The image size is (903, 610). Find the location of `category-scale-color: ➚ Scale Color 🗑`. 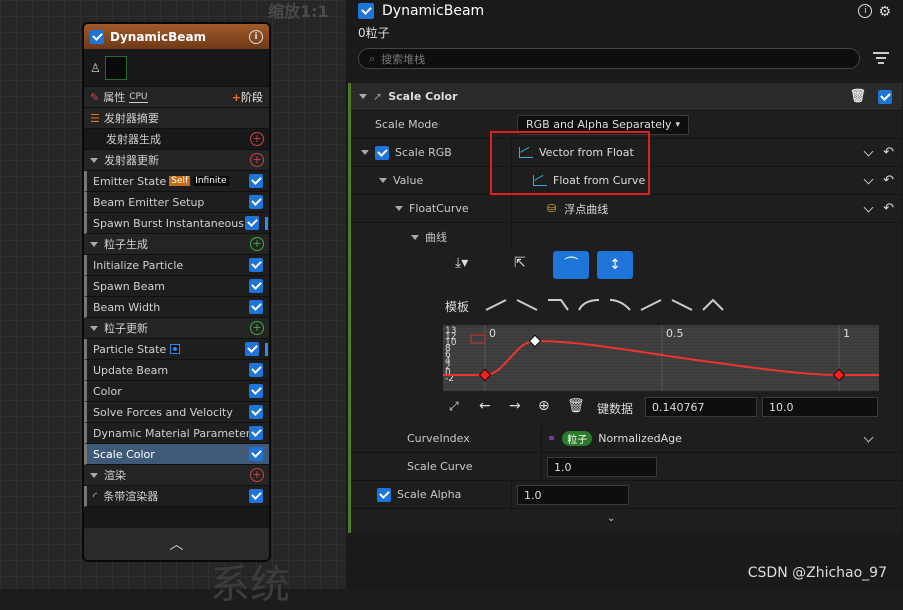

category-scale-color: ➚ Scale Color 🗑 is located at coordinates (626, 97).